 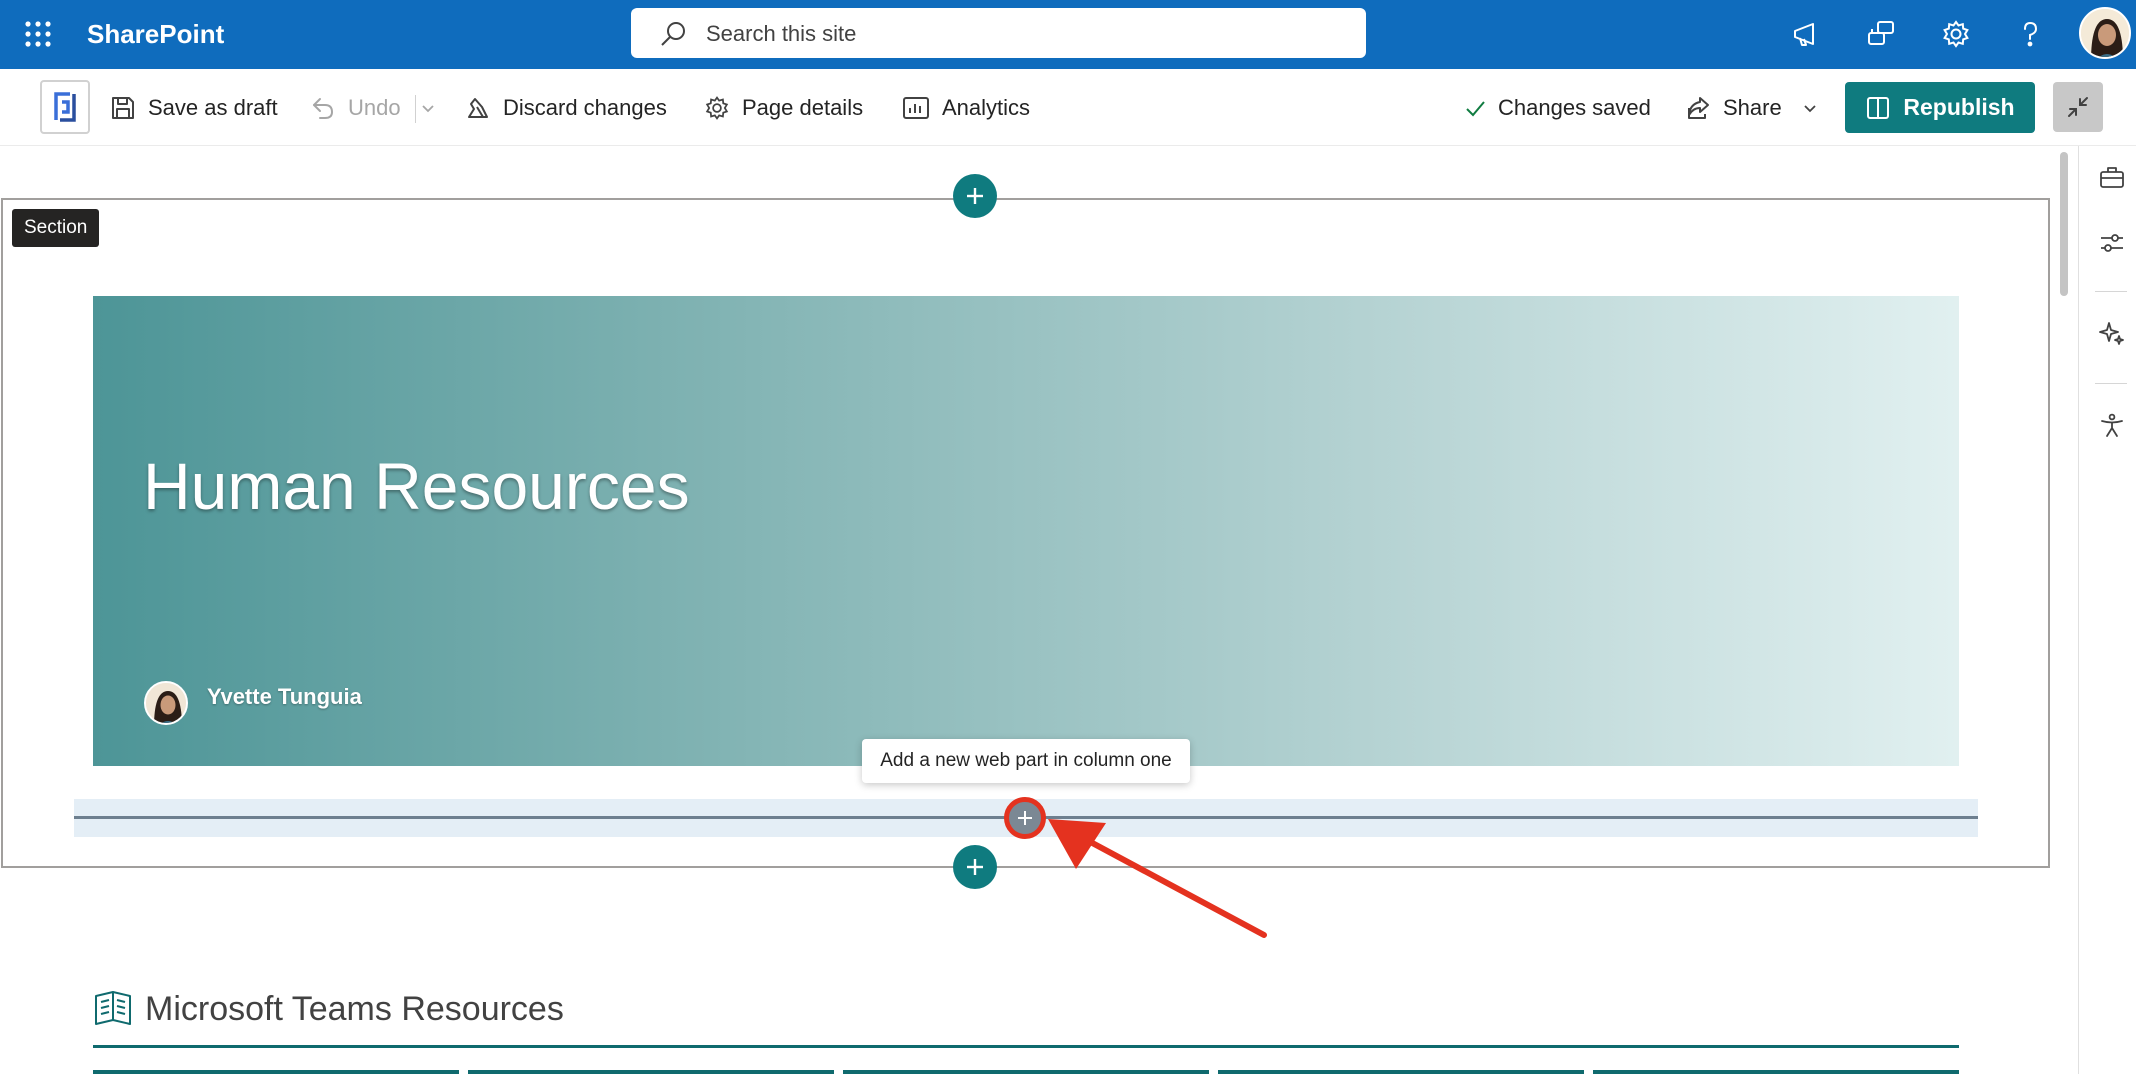 What do you see at coordinates (38, 34) in the screenshot?
I see `waffle-icon` at bounding box center [38, 34].